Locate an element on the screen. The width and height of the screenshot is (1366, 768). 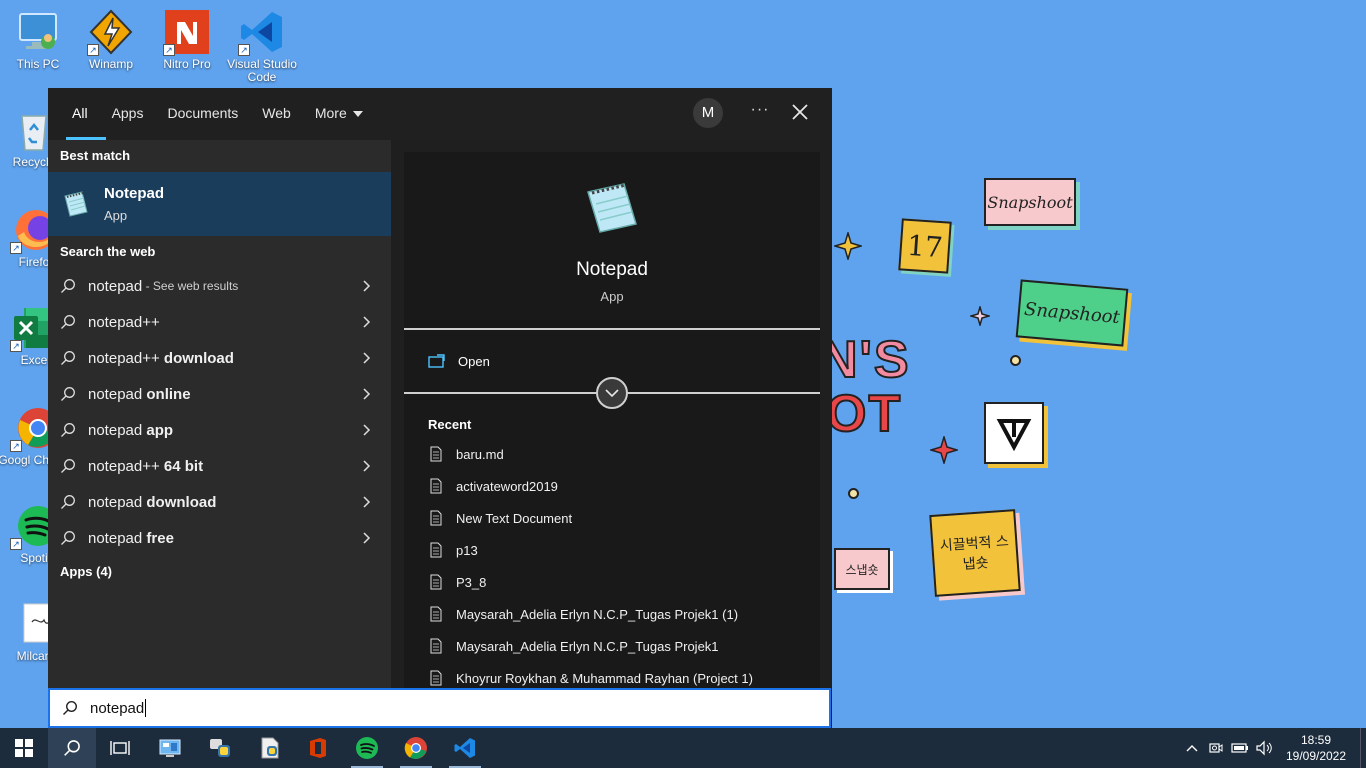
web-suggestion-row: notepad app is located at coordinates (219, 430).